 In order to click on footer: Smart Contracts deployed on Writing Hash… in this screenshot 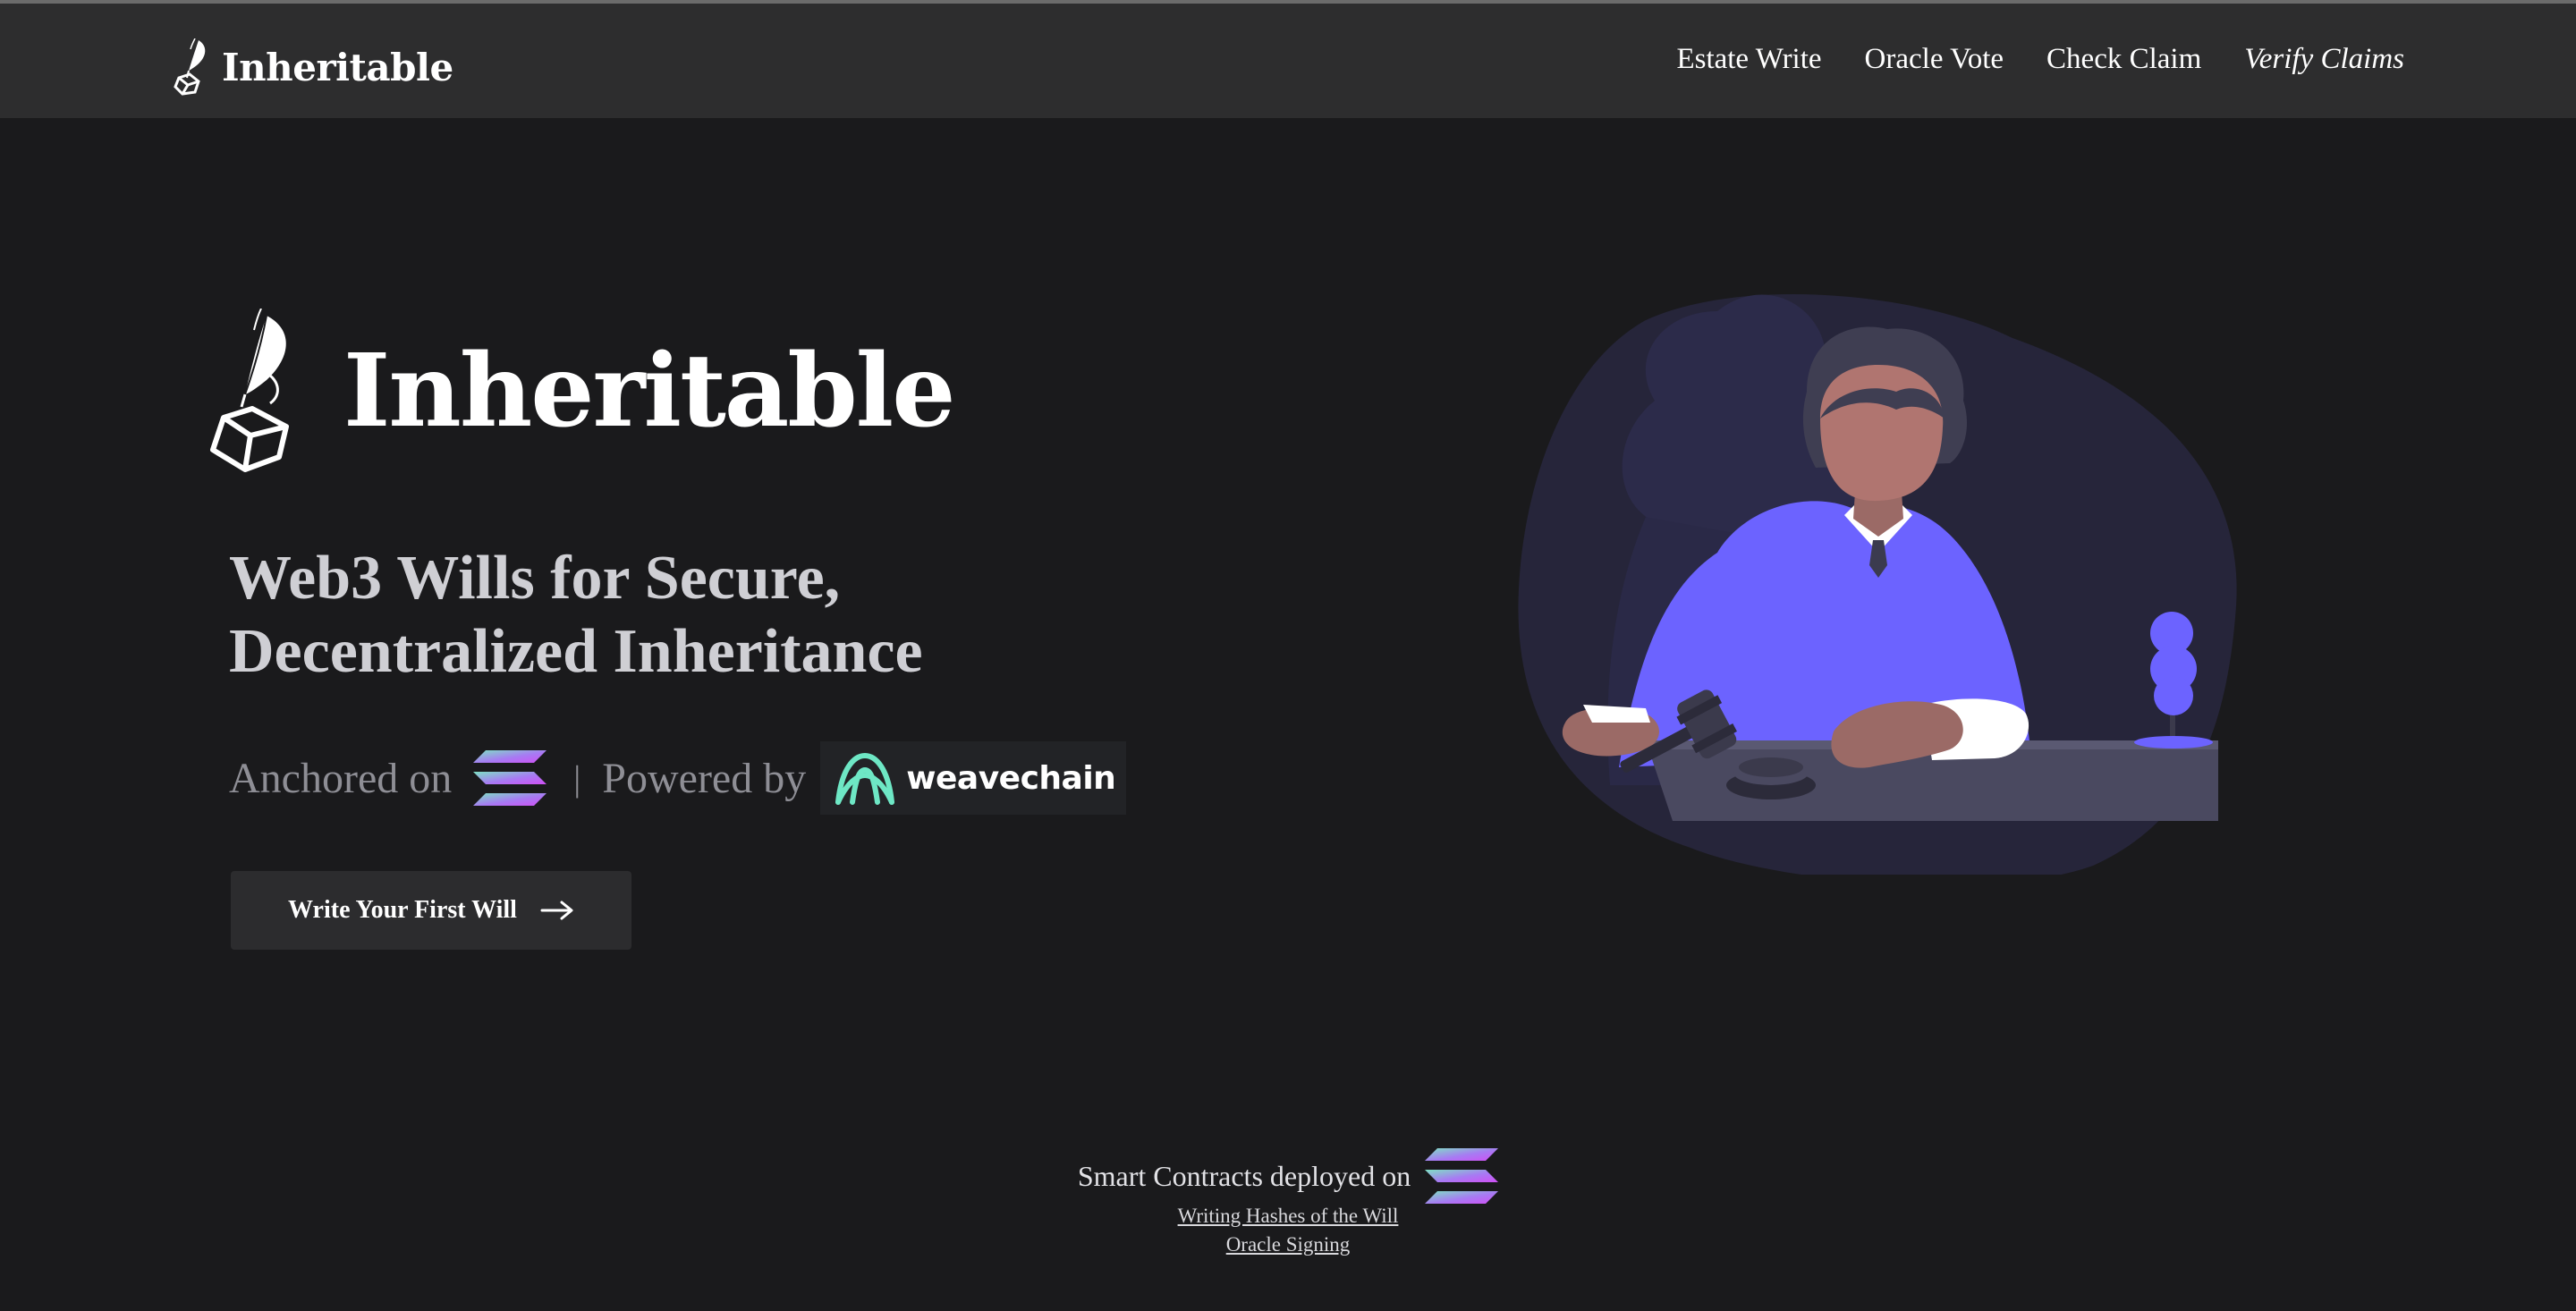, I will do `click(1288, 1202)`.